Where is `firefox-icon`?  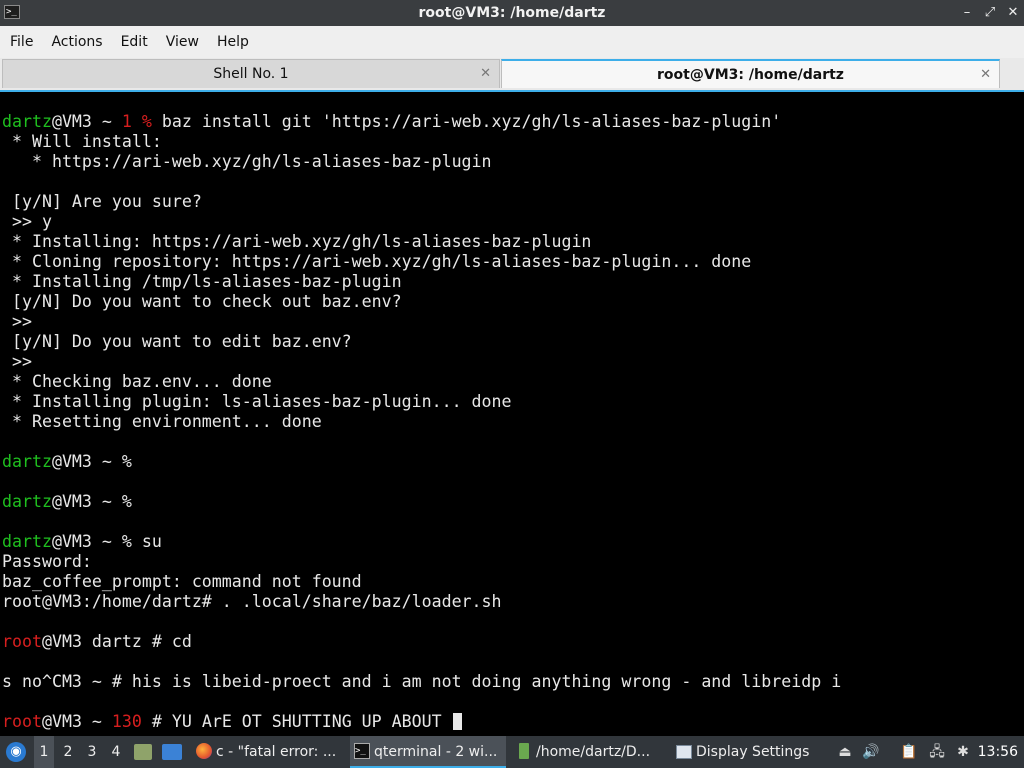 firefox-icon is located at coordinates (204, 751).